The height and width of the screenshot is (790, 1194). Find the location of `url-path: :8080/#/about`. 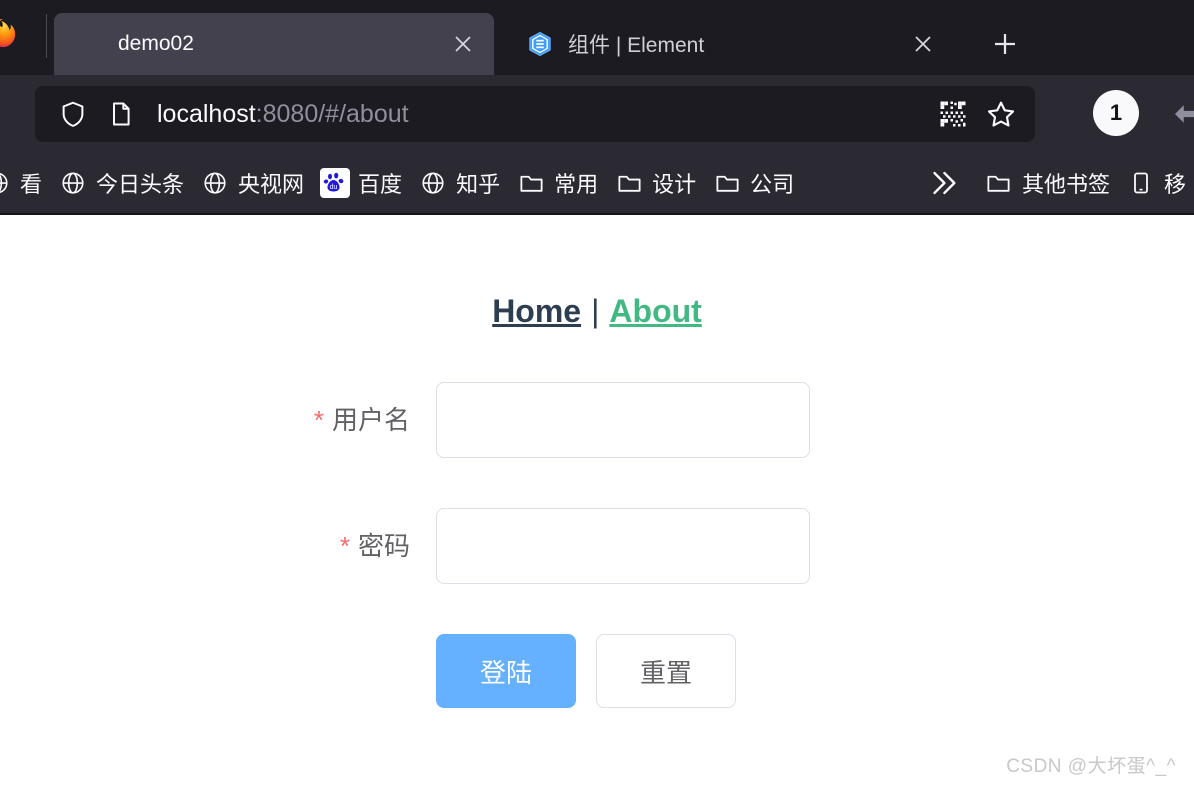

url-path: :8080/#/about is located at coordinates (332, 113).